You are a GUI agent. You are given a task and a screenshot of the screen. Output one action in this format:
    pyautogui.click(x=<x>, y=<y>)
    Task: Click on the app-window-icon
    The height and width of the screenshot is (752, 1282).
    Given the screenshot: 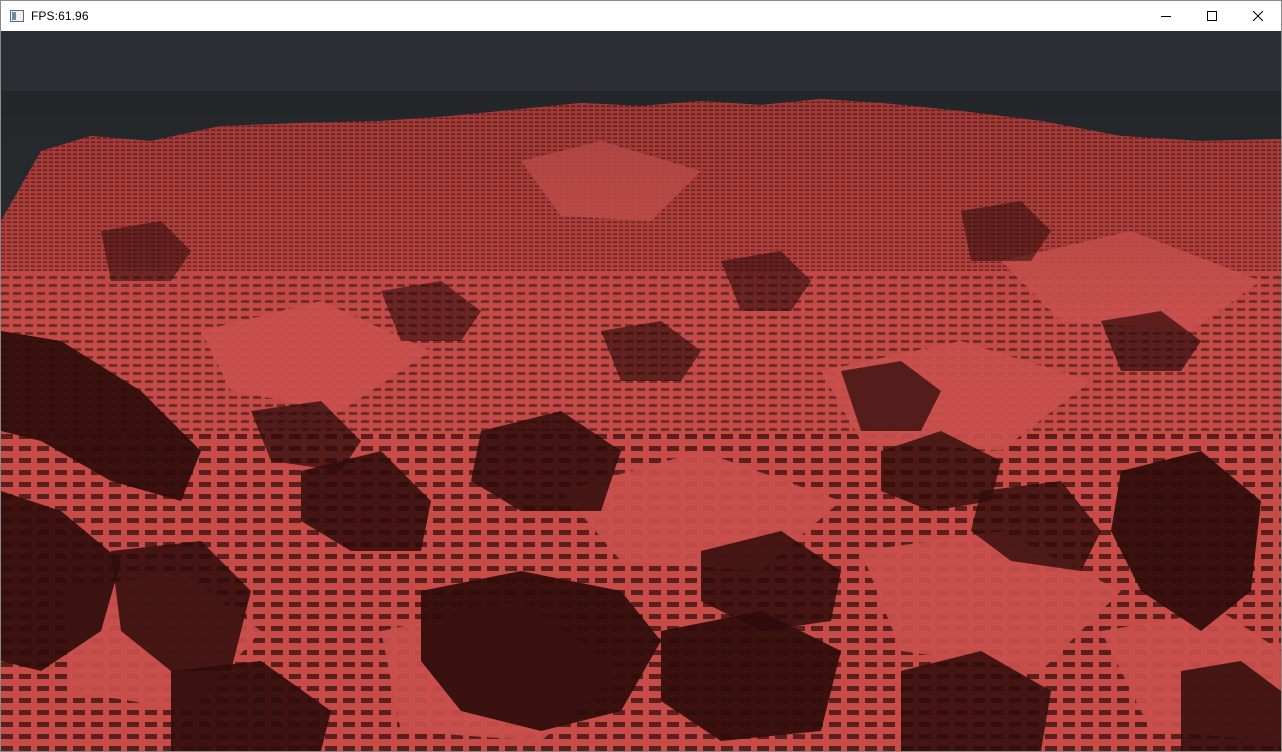 What is the action you would take?
    pyautogui.click(x=17, y=16)
    